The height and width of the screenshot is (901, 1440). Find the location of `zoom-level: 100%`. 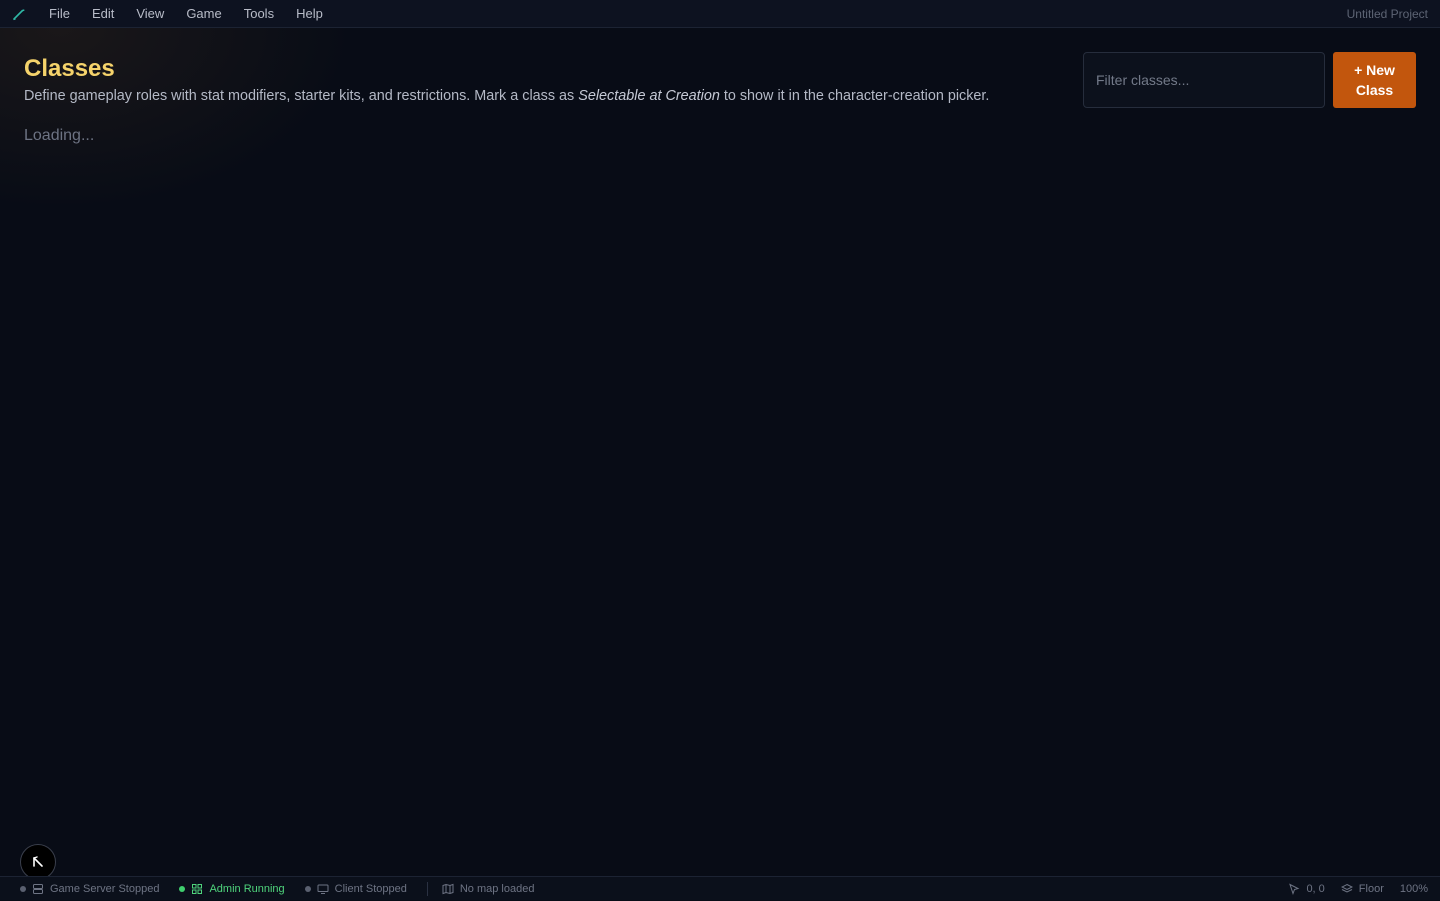

zoom-level: 100% is located at coordinates (1414, 889).